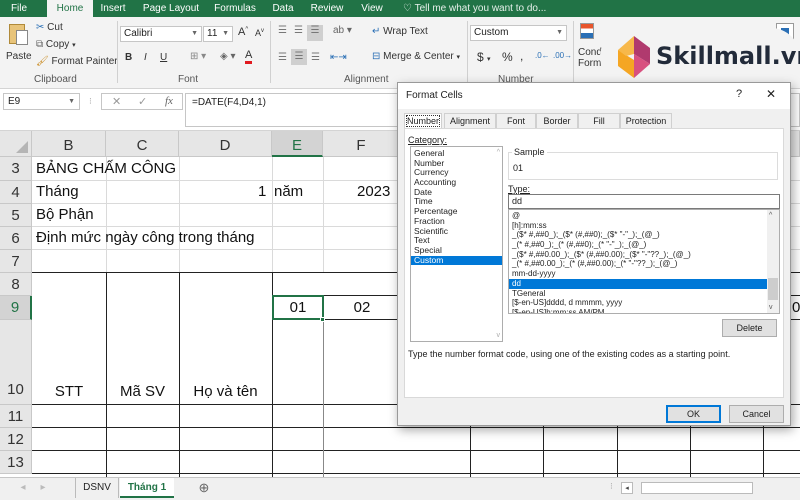 This screenshot has width=800, height=500. What do you see at coordinates (697, 488) in the screenshot?
I see `horizontal-scrollbar` at bounding box center [697, 488].